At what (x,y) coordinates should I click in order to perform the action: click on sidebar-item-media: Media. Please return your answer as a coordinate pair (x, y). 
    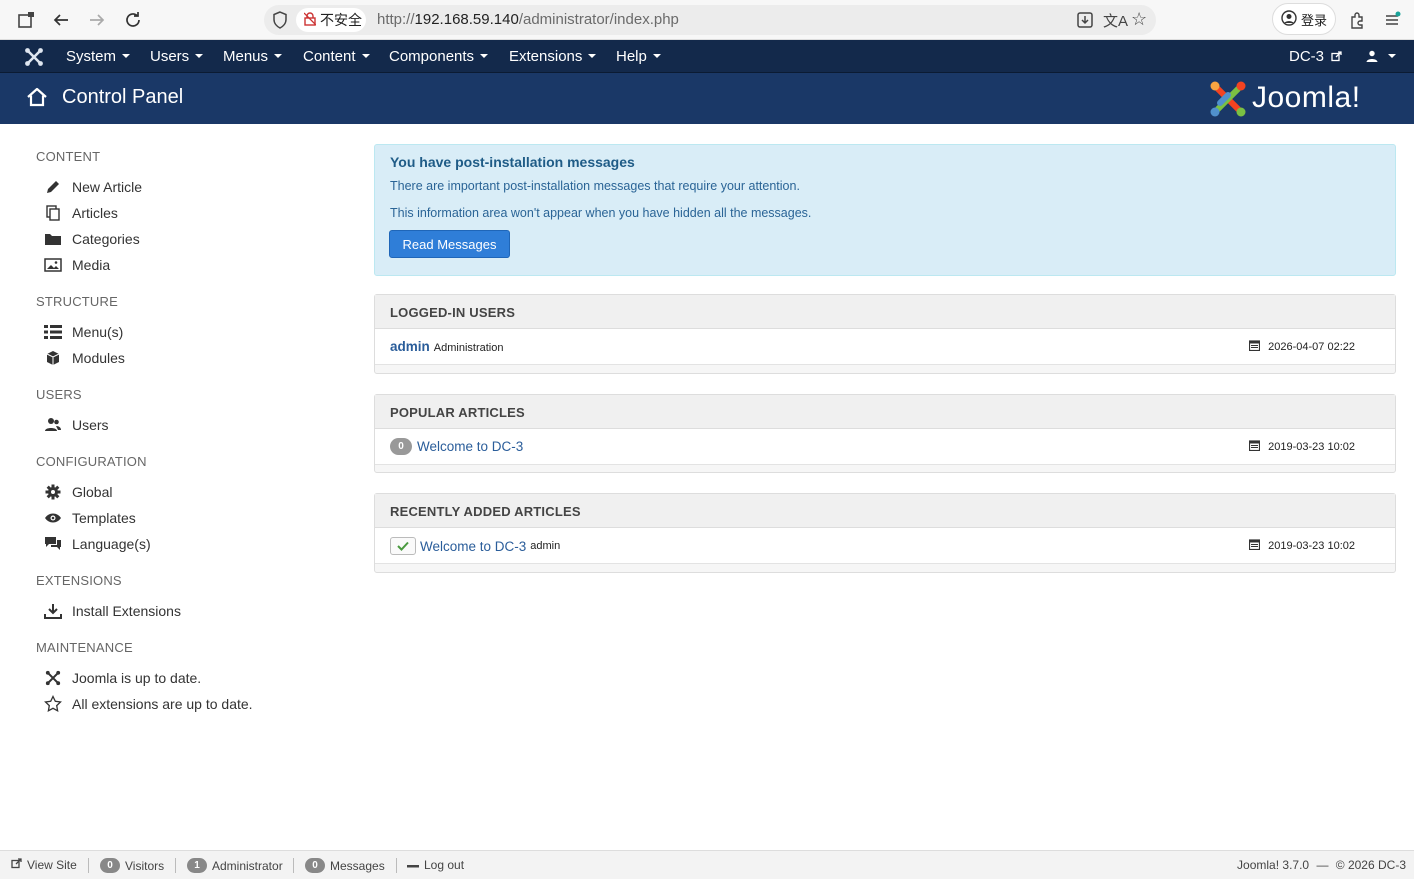
    Looking at the image, I should click on (77, 265).